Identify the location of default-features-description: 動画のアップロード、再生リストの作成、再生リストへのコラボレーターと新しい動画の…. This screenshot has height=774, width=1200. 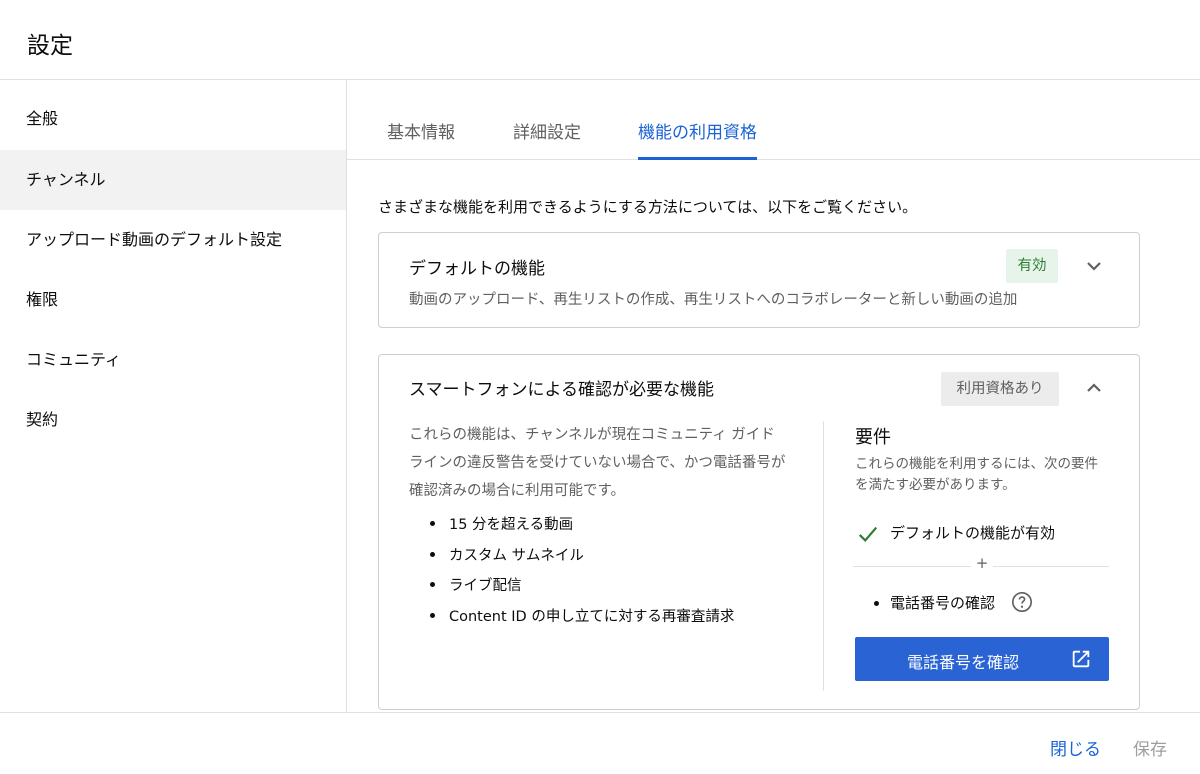
(713, 300).